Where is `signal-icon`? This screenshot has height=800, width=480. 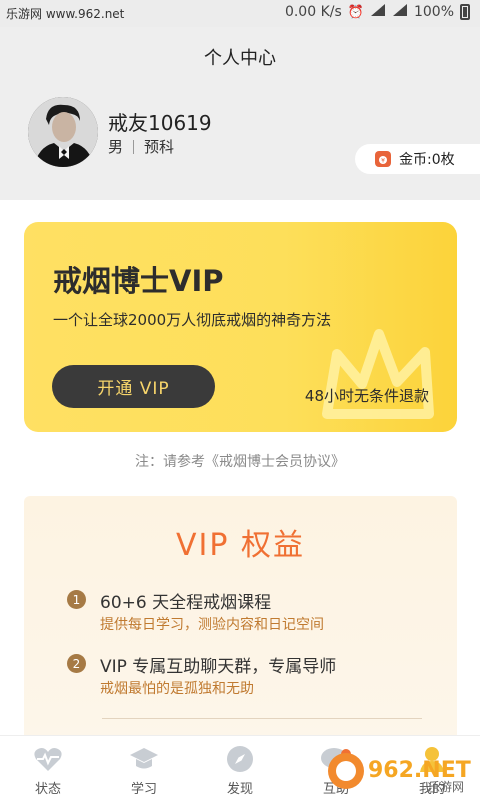
signal-icon is located at coordinates (378, 12).